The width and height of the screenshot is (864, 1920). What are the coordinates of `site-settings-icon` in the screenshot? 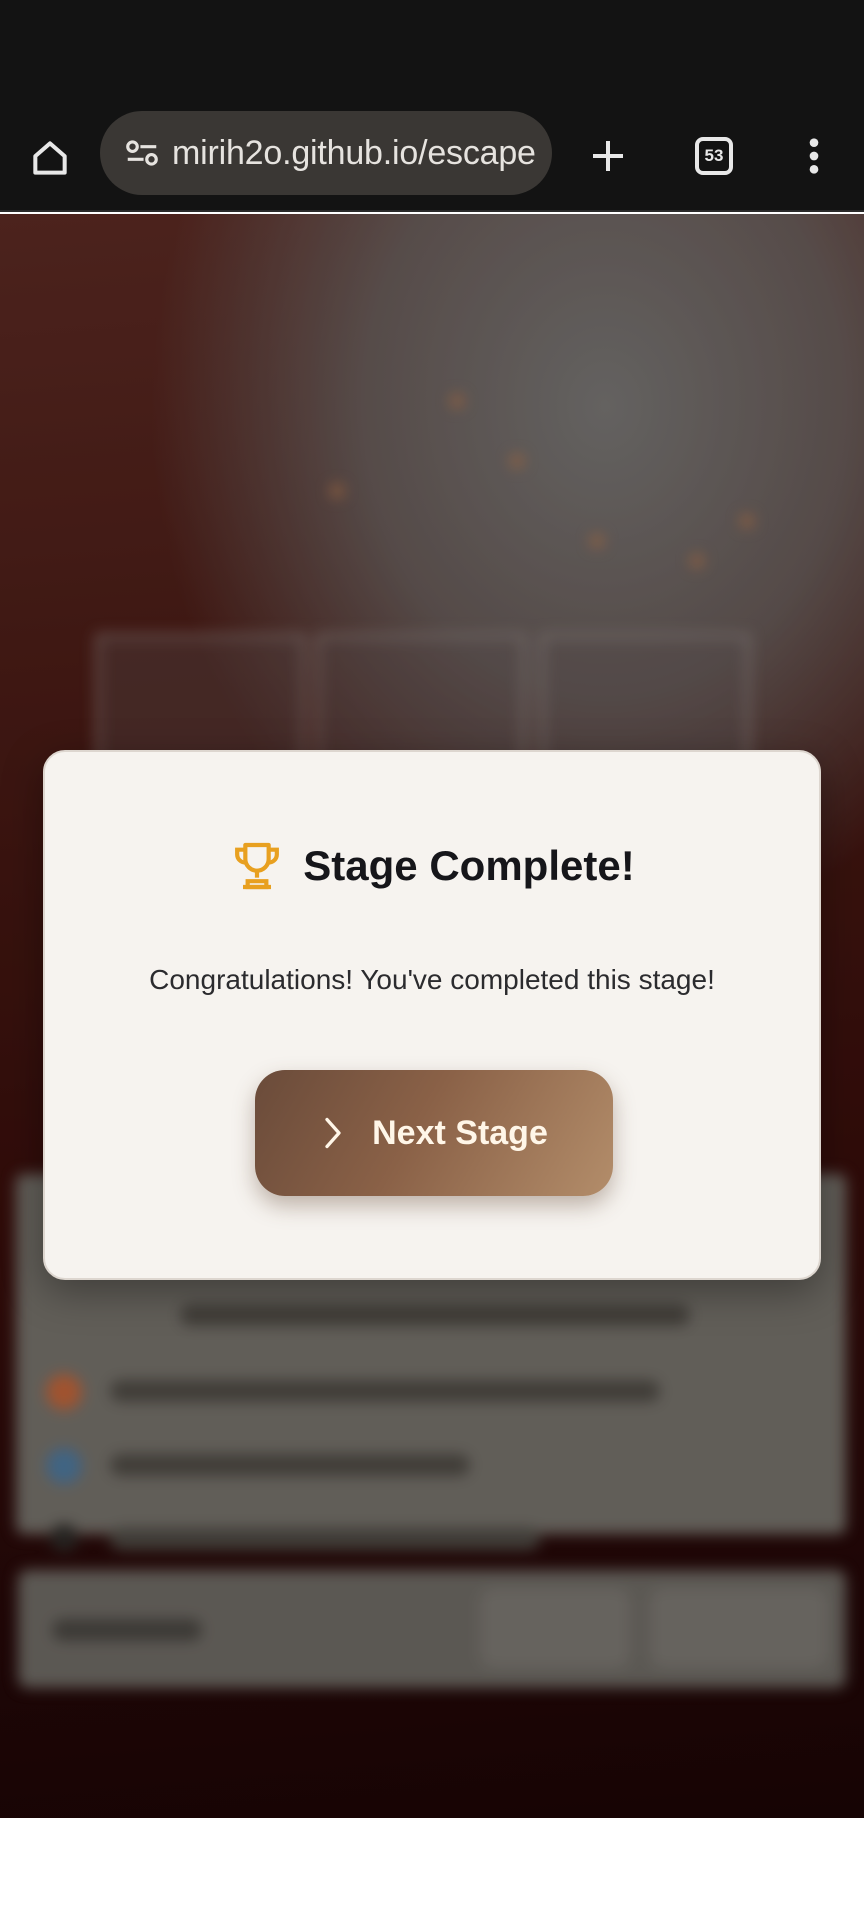 It's located at (142, 153).